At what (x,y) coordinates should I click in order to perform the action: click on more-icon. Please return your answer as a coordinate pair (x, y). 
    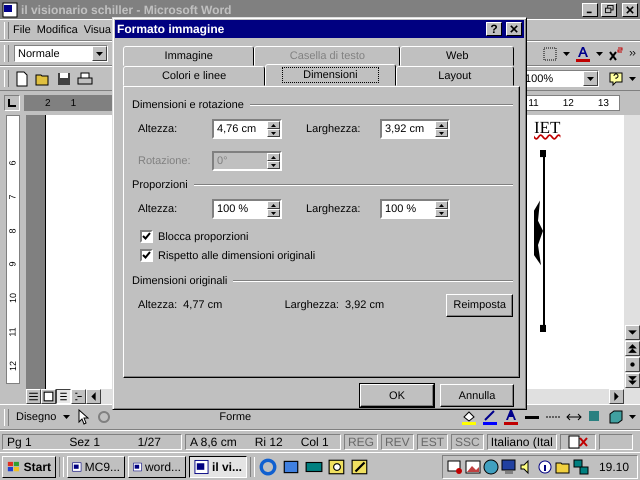
    Looking at the image, I should click on (632, 53).